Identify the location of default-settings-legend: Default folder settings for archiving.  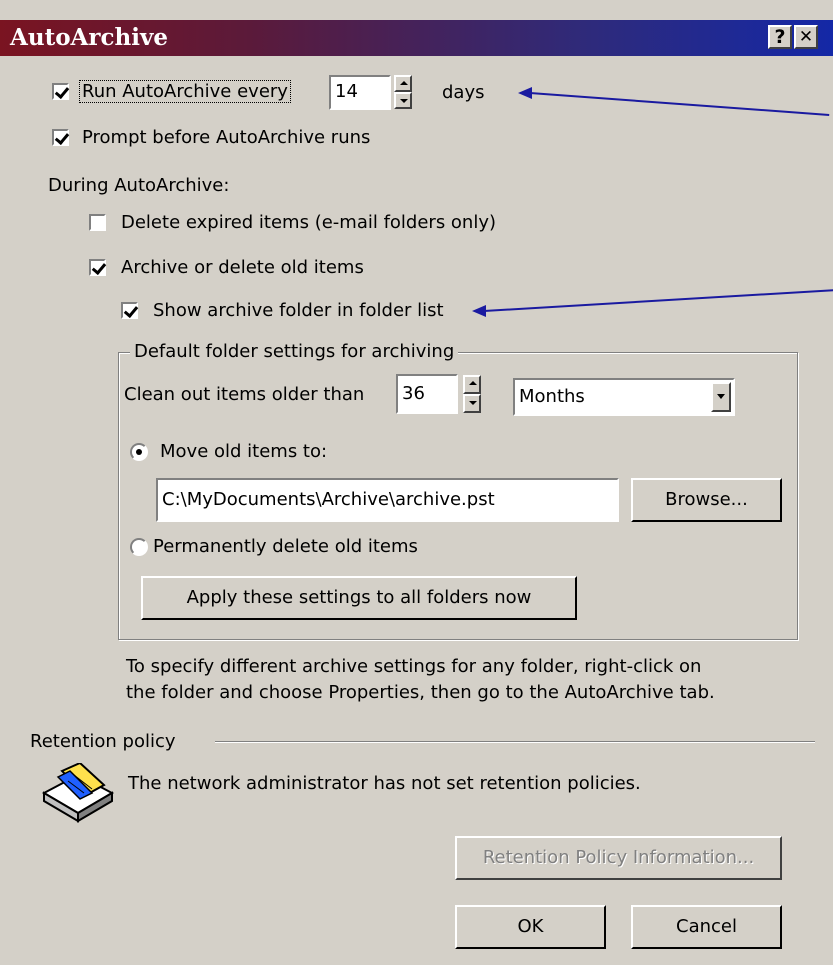
(294, 351).